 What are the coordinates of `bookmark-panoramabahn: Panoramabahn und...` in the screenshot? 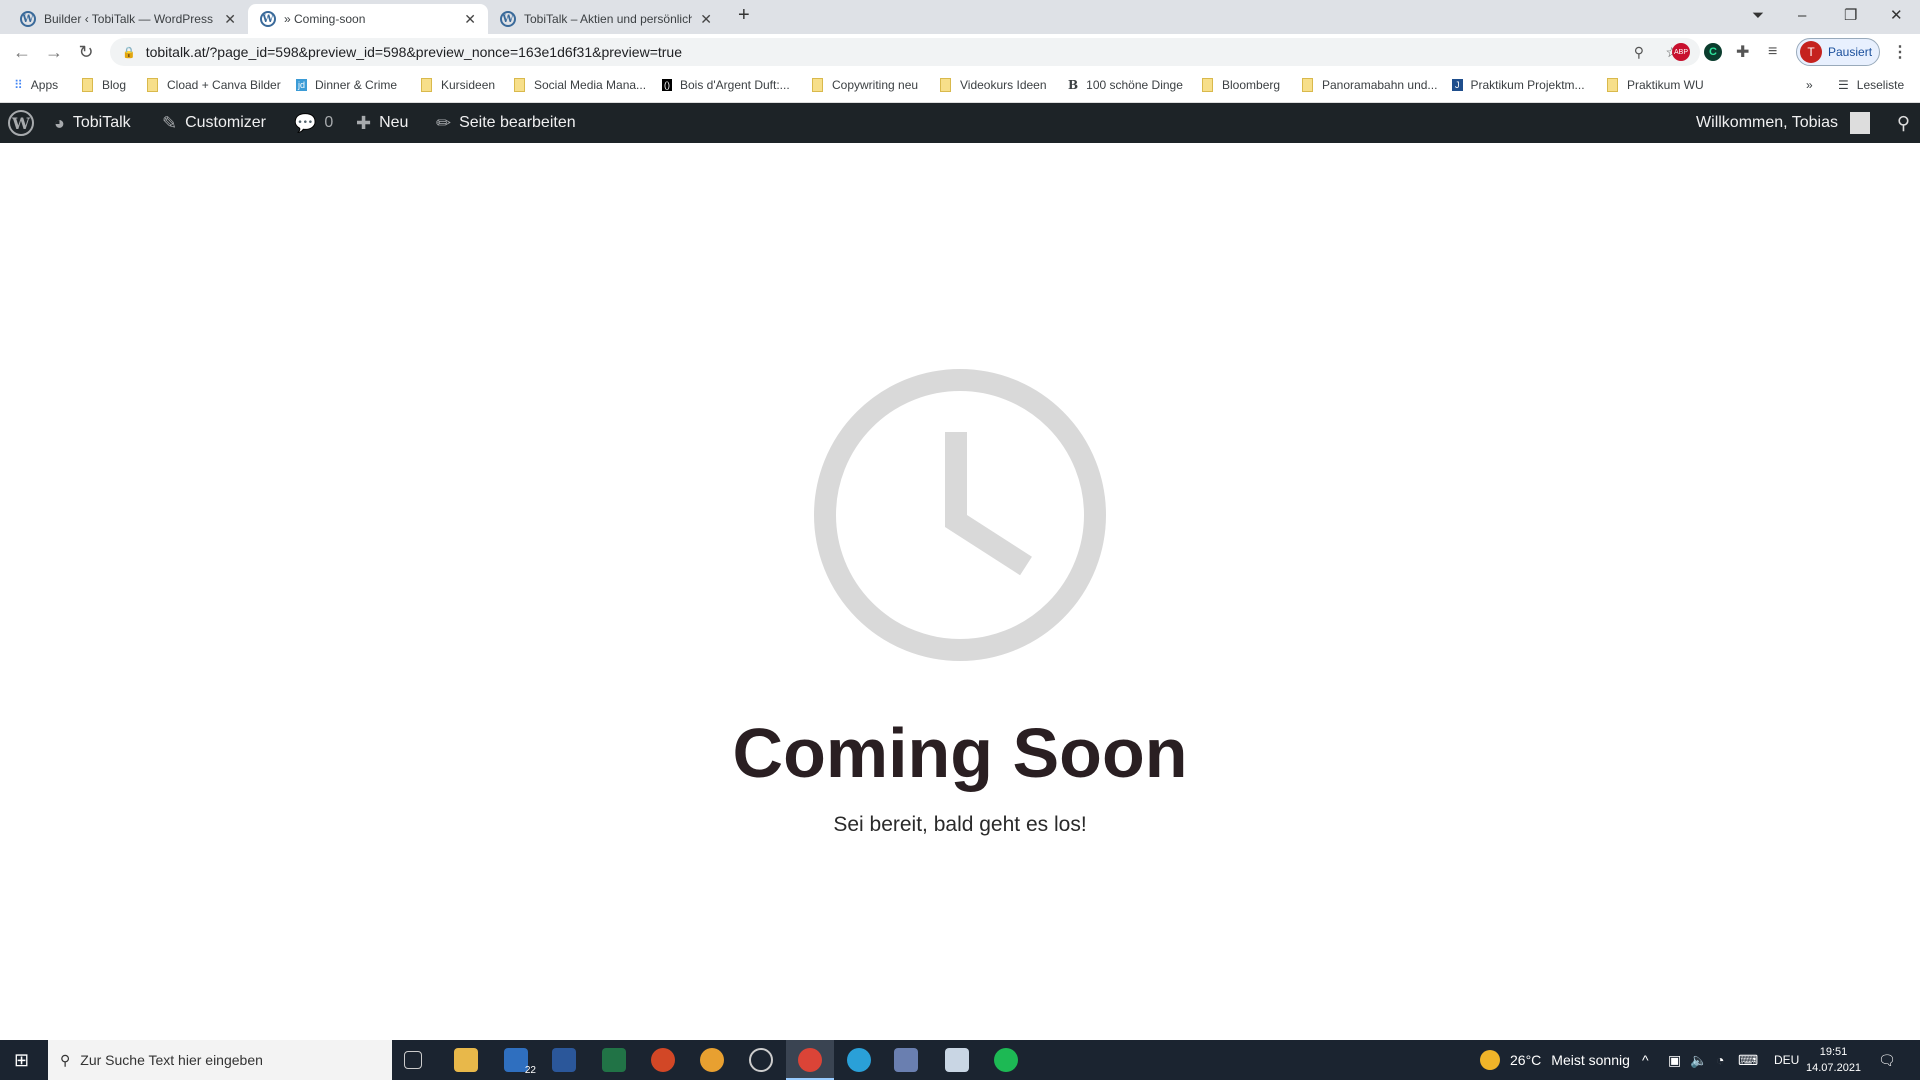 It's located at (1369, 85).